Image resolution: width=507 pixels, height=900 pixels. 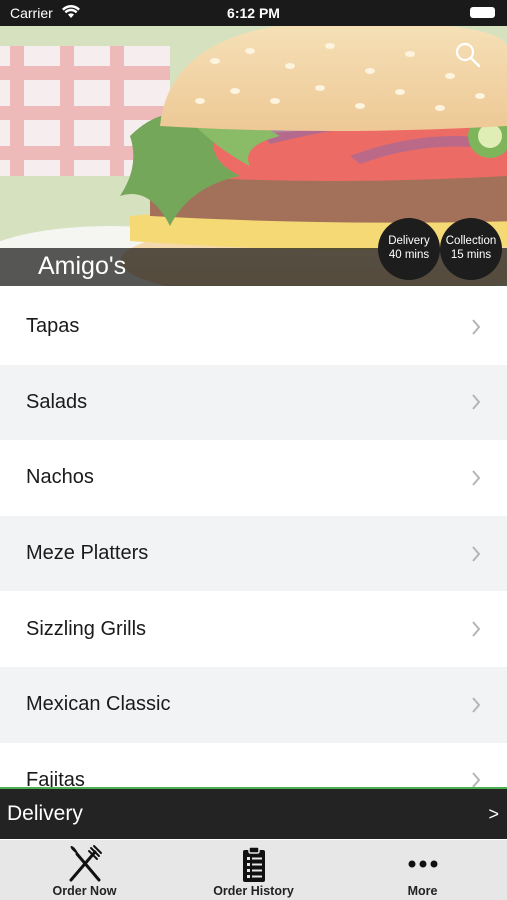 I want to click on menu-category-label: Sizzling Grills, so click(x=86, y=628).